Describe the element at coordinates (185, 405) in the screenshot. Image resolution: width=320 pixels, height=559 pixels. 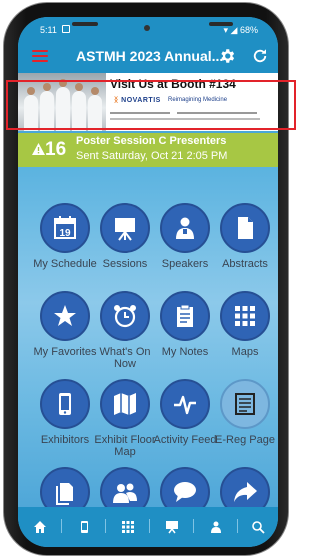
I see `pulse-icon` at that location.